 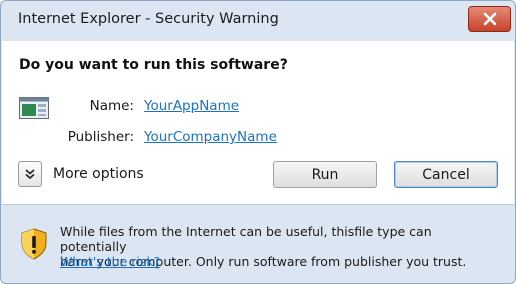 What do you see at coordinates (34, 244) in the screenshot?
I see `warning-shield-icon` at bounding box center [34, 244].